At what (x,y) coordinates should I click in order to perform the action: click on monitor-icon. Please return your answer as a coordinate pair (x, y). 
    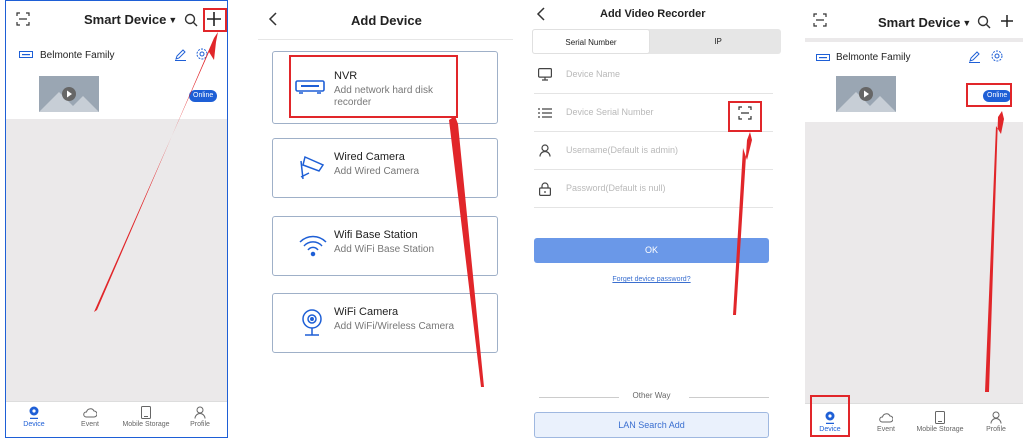
    Looking at the image, I should click on (545, 74).